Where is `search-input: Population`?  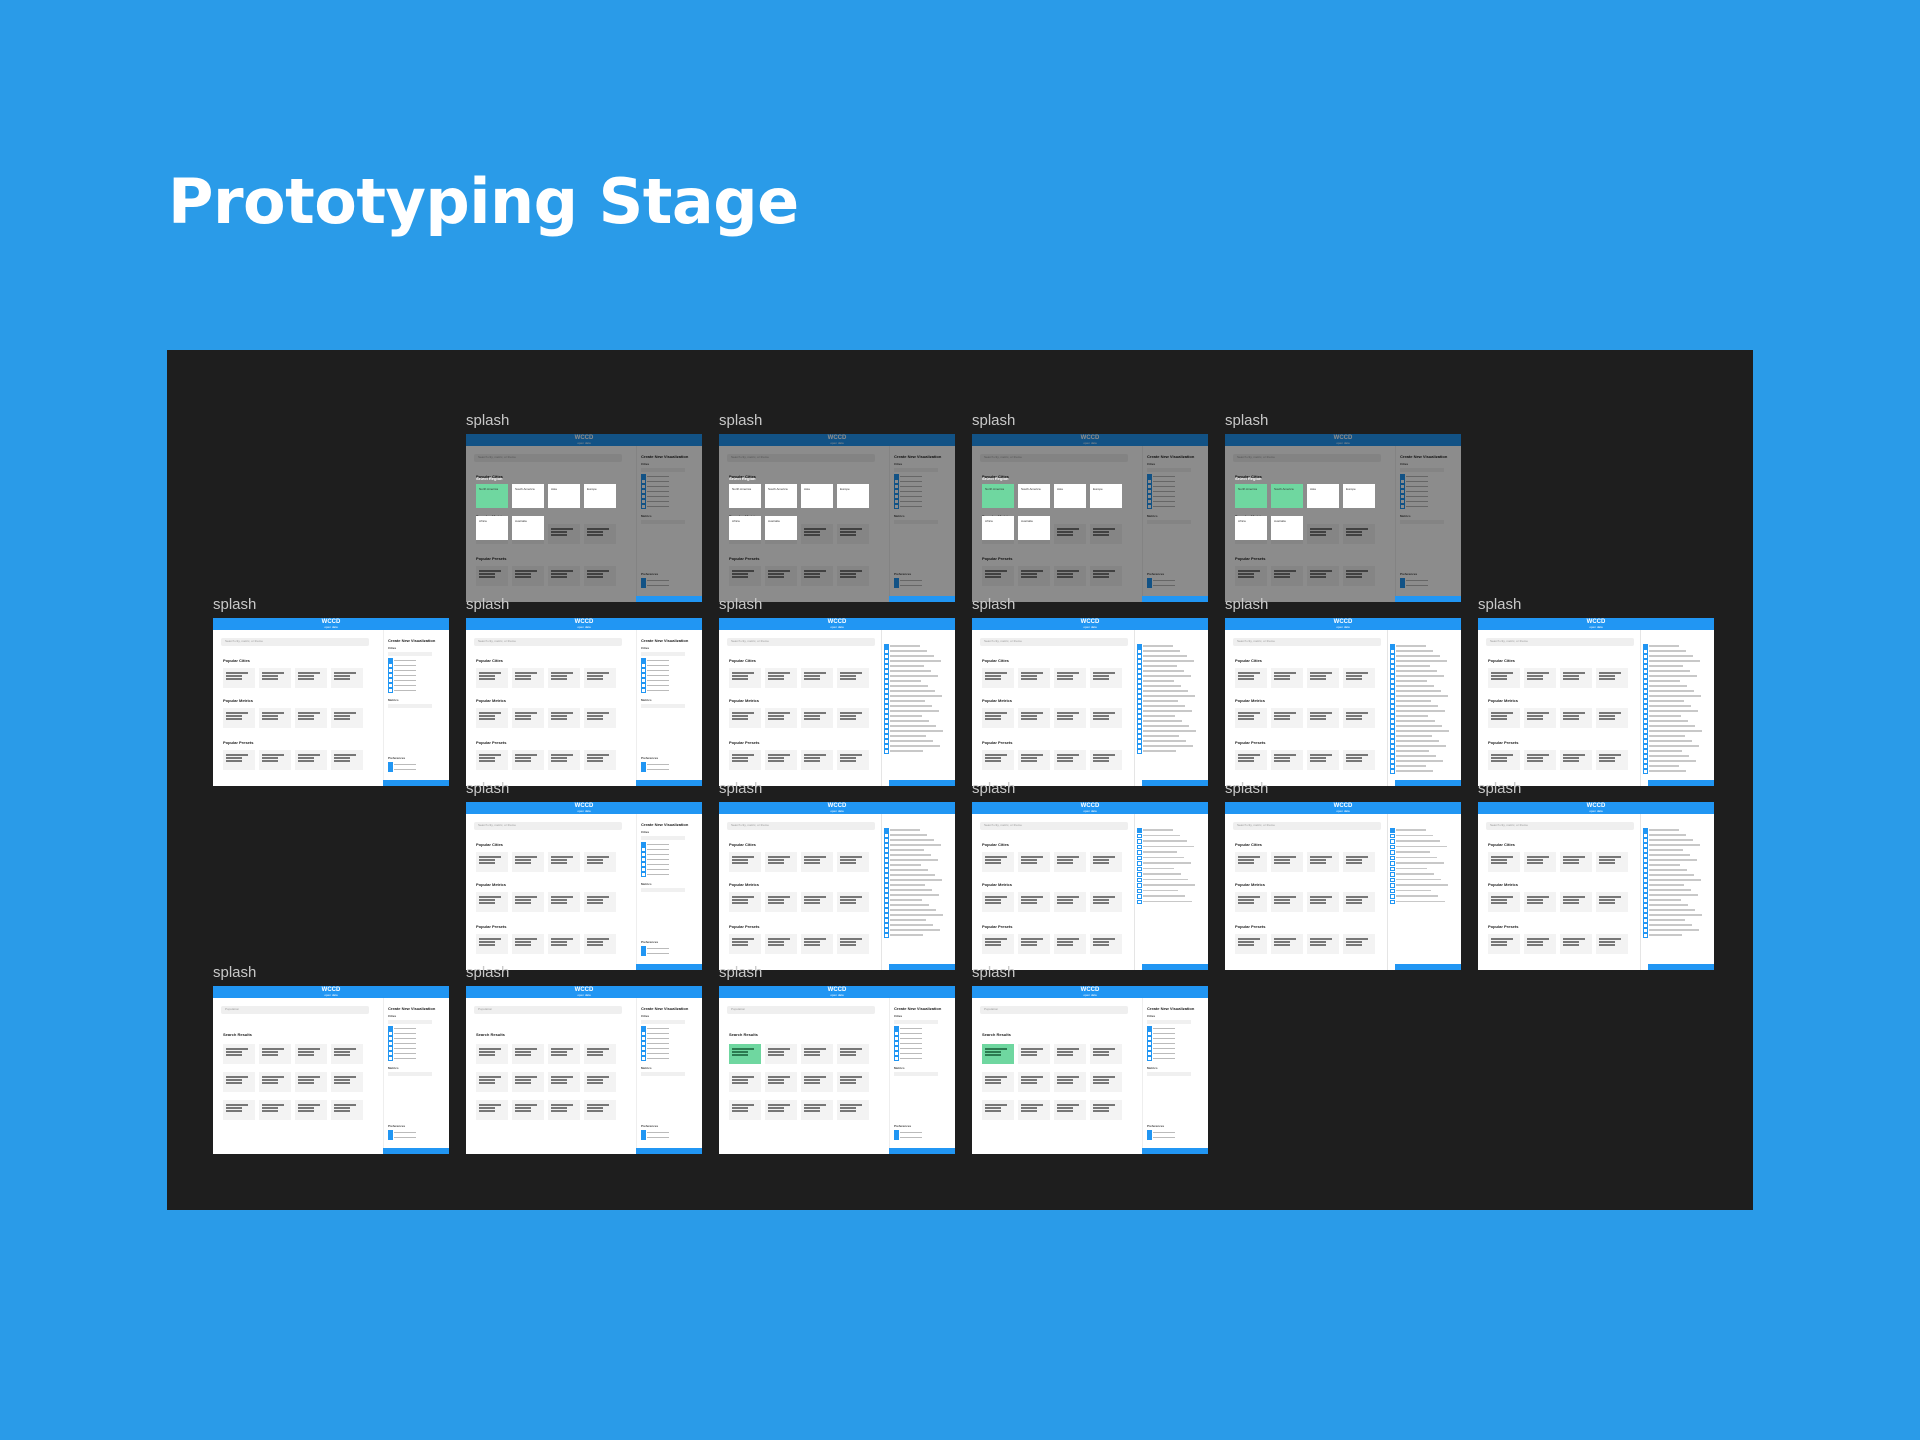
search-input: Population is located at coordinates (1054, 1010).